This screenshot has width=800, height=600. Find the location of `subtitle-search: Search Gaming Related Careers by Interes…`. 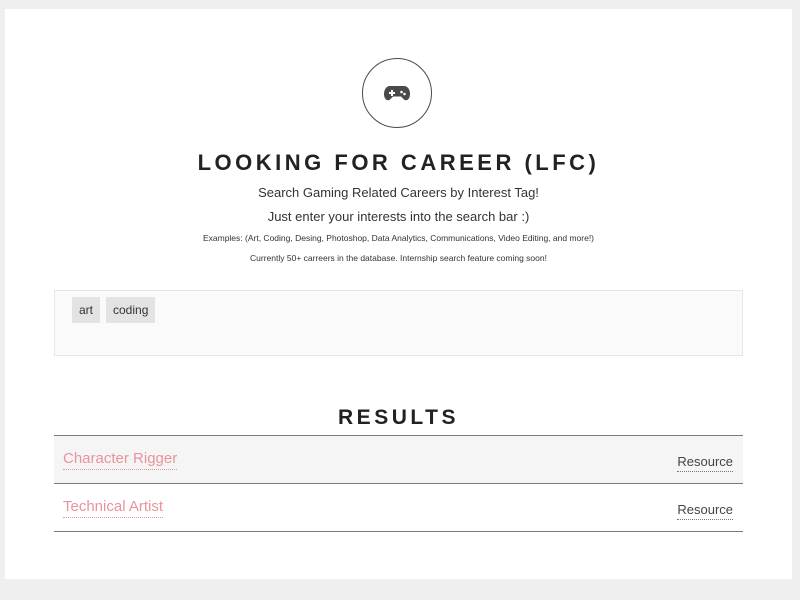

subtitle-search: Search Gaming Related Careers by Interes… is located at coordinates (398, 192).